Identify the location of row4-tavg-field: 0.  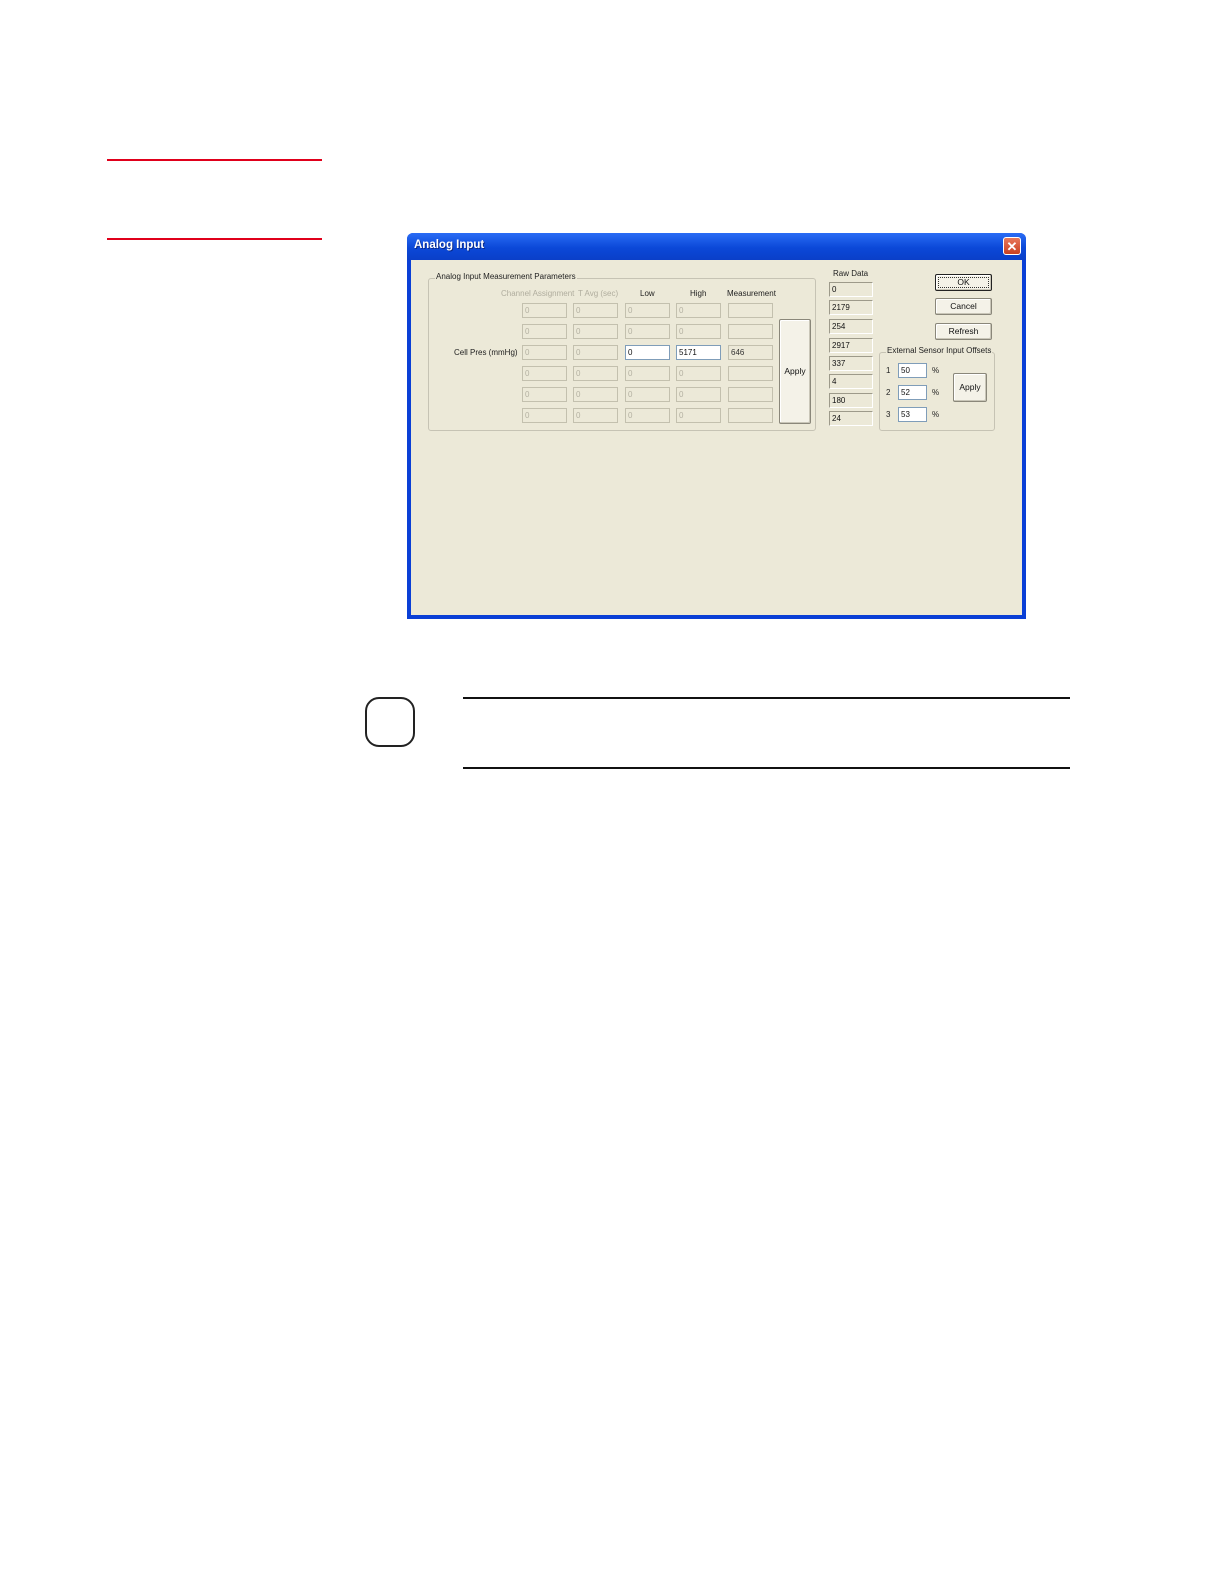
(595, 373).